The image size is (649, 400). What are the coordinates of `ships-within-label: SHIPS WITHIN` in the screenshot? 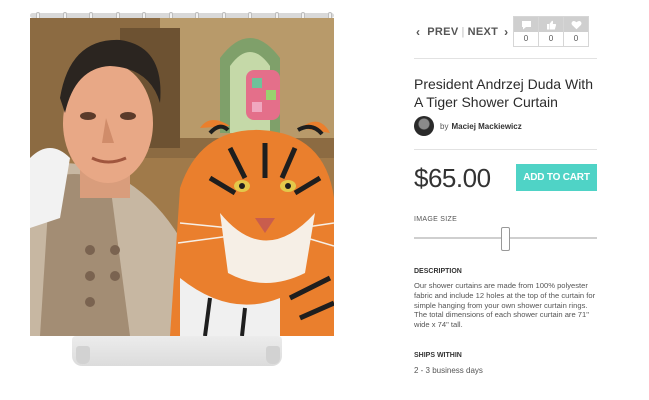 It's located at (438, 355).